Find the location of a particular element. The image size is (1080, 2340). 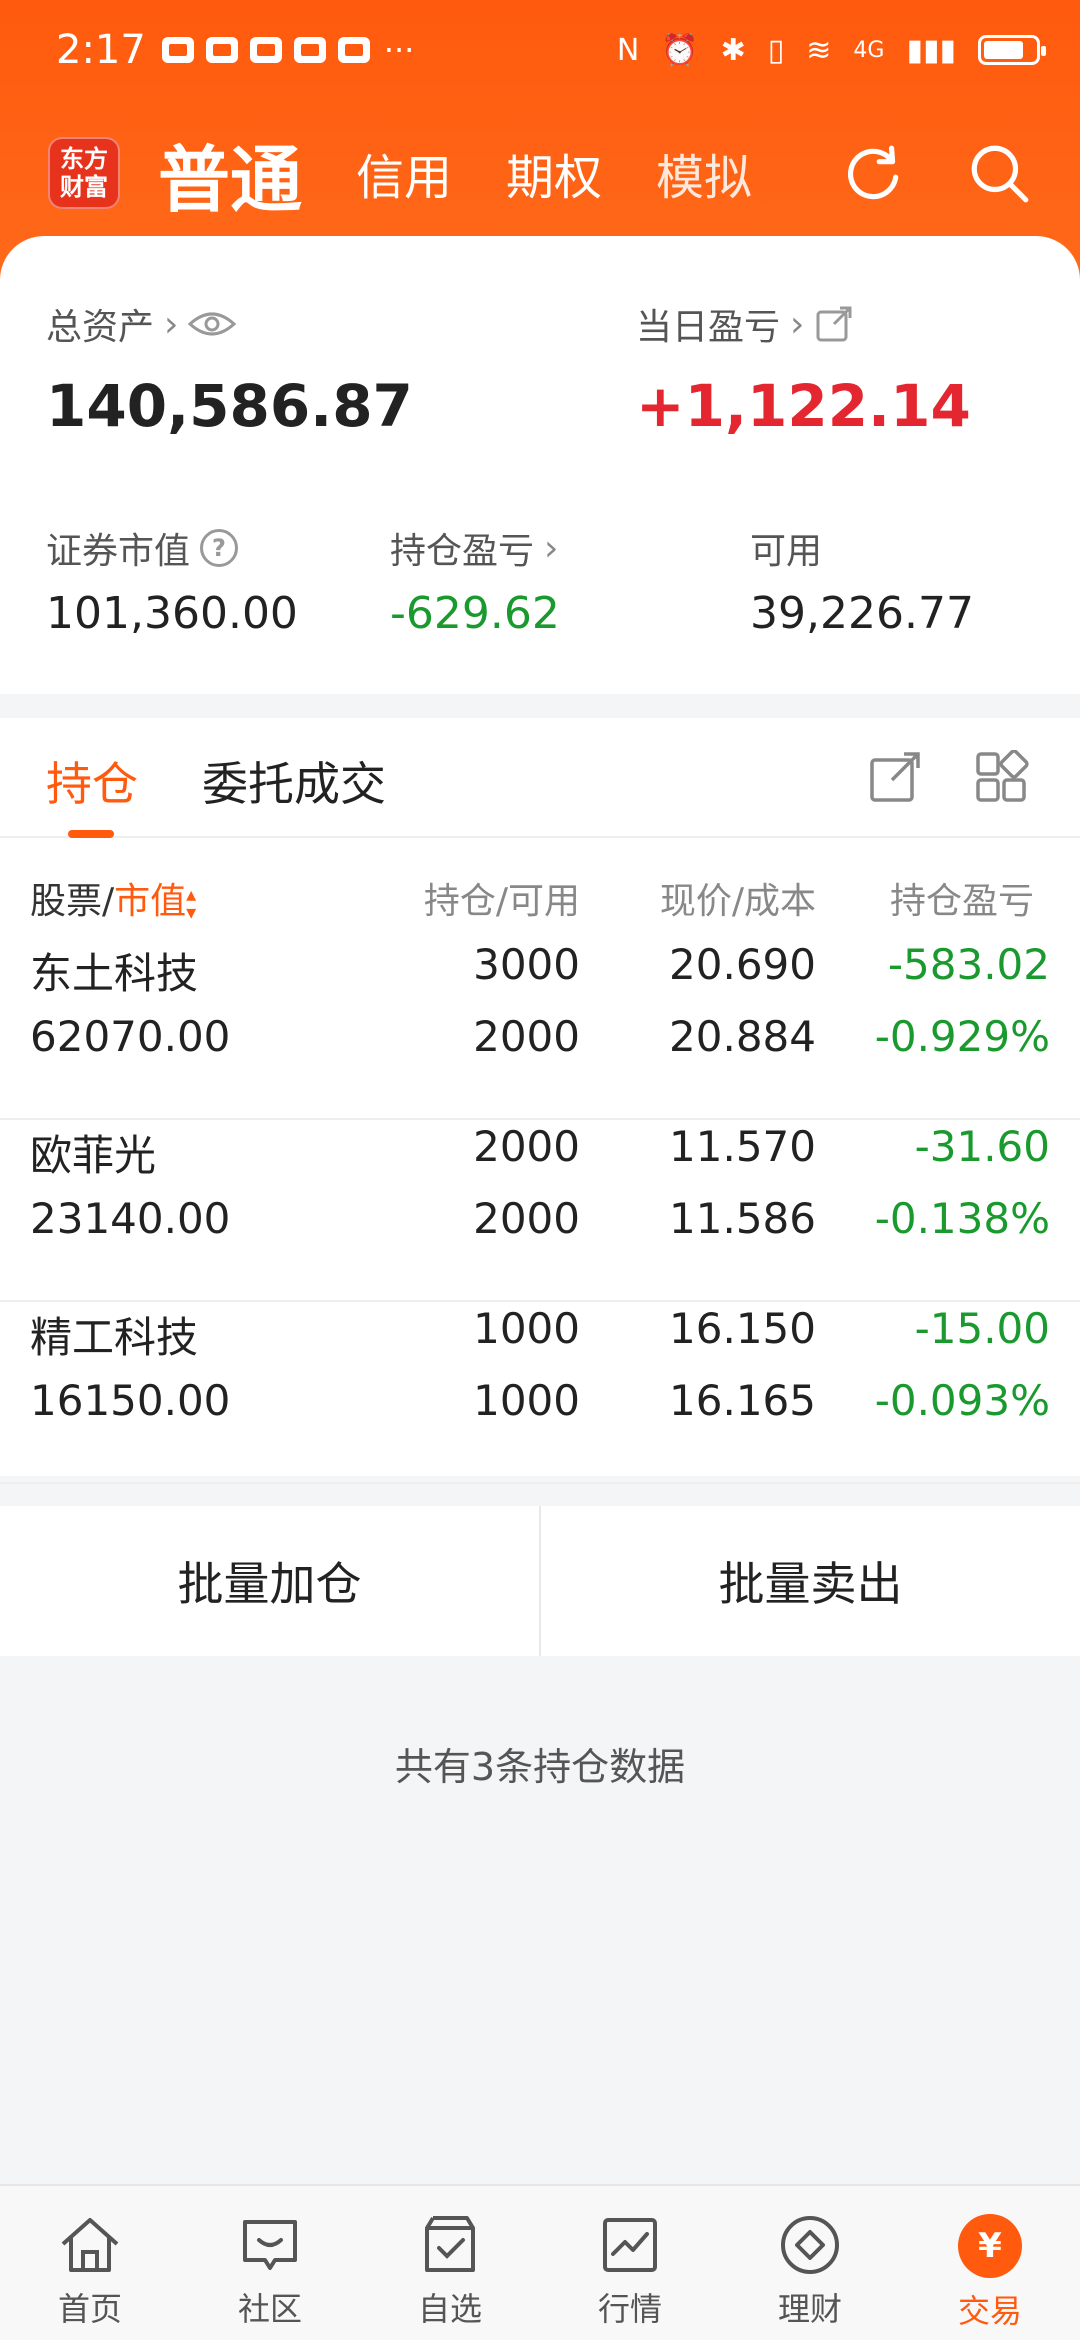

sort-icon: ▴ ▾ is located at coordinates (191, 903).